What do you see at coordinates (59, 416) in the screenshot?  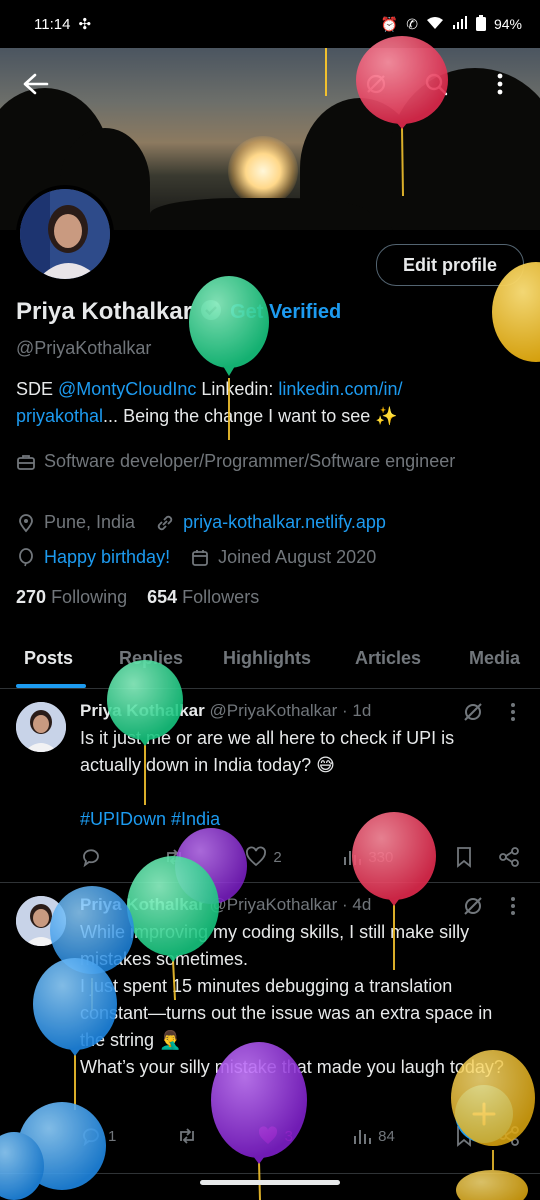 I see `bio-linkedin-link-2: priyakothal` at bounding box center [59, 416].